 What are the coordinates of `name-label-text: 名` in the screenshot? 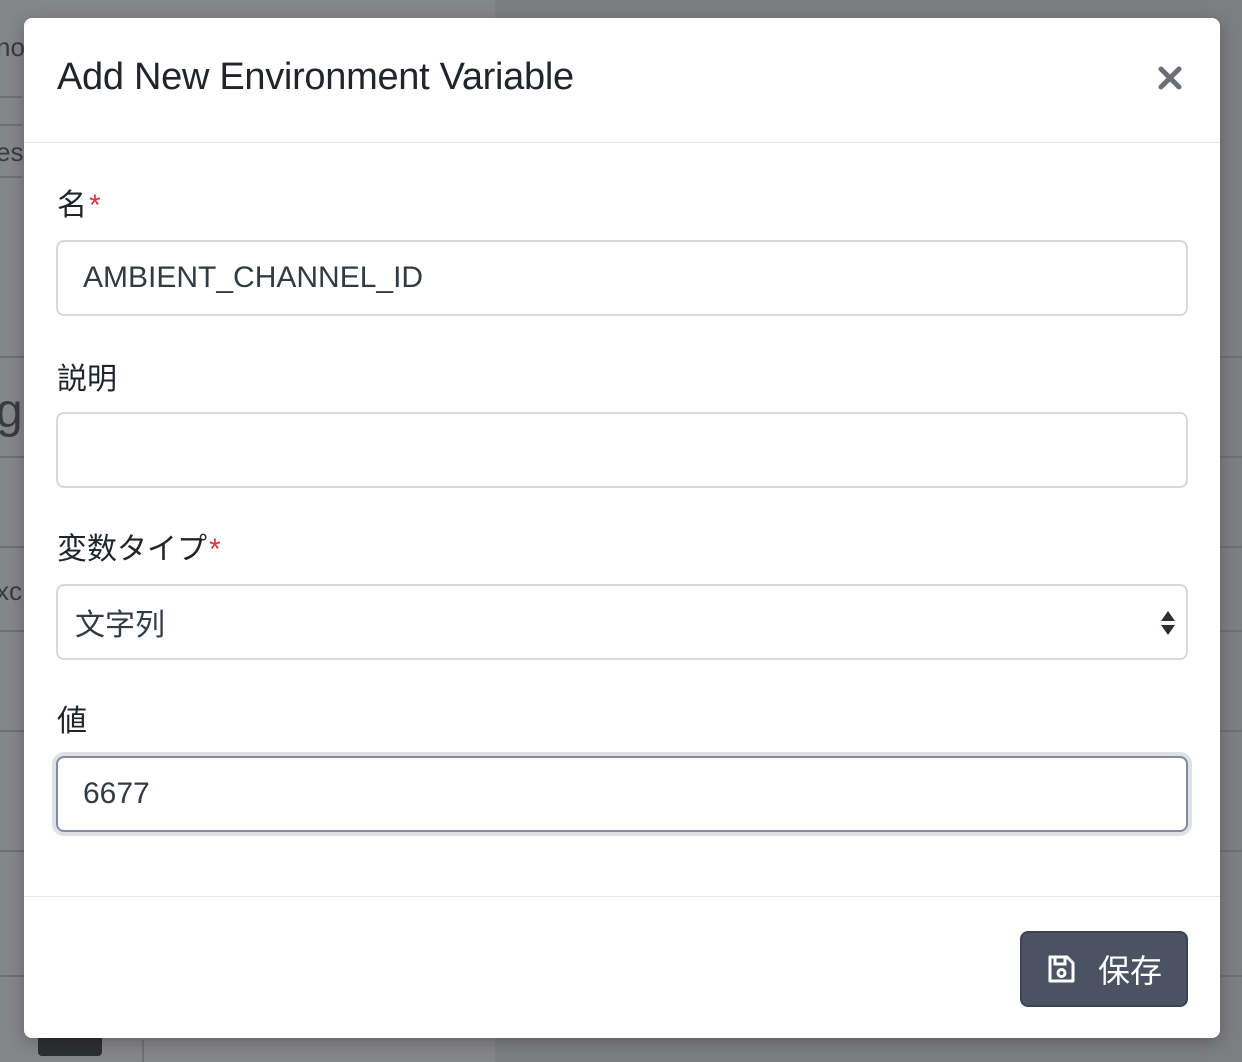 It's located at (72, 205).